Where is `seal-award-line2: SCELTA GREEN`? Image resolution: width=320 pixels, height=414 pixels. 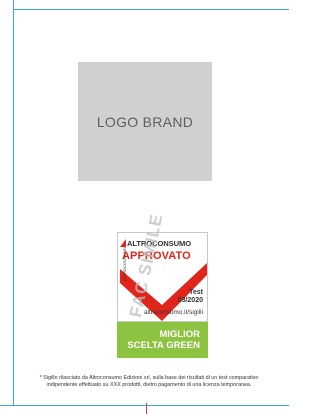 seal-award-line2: SCELTA GREEN is located at coordinates (163, 345).